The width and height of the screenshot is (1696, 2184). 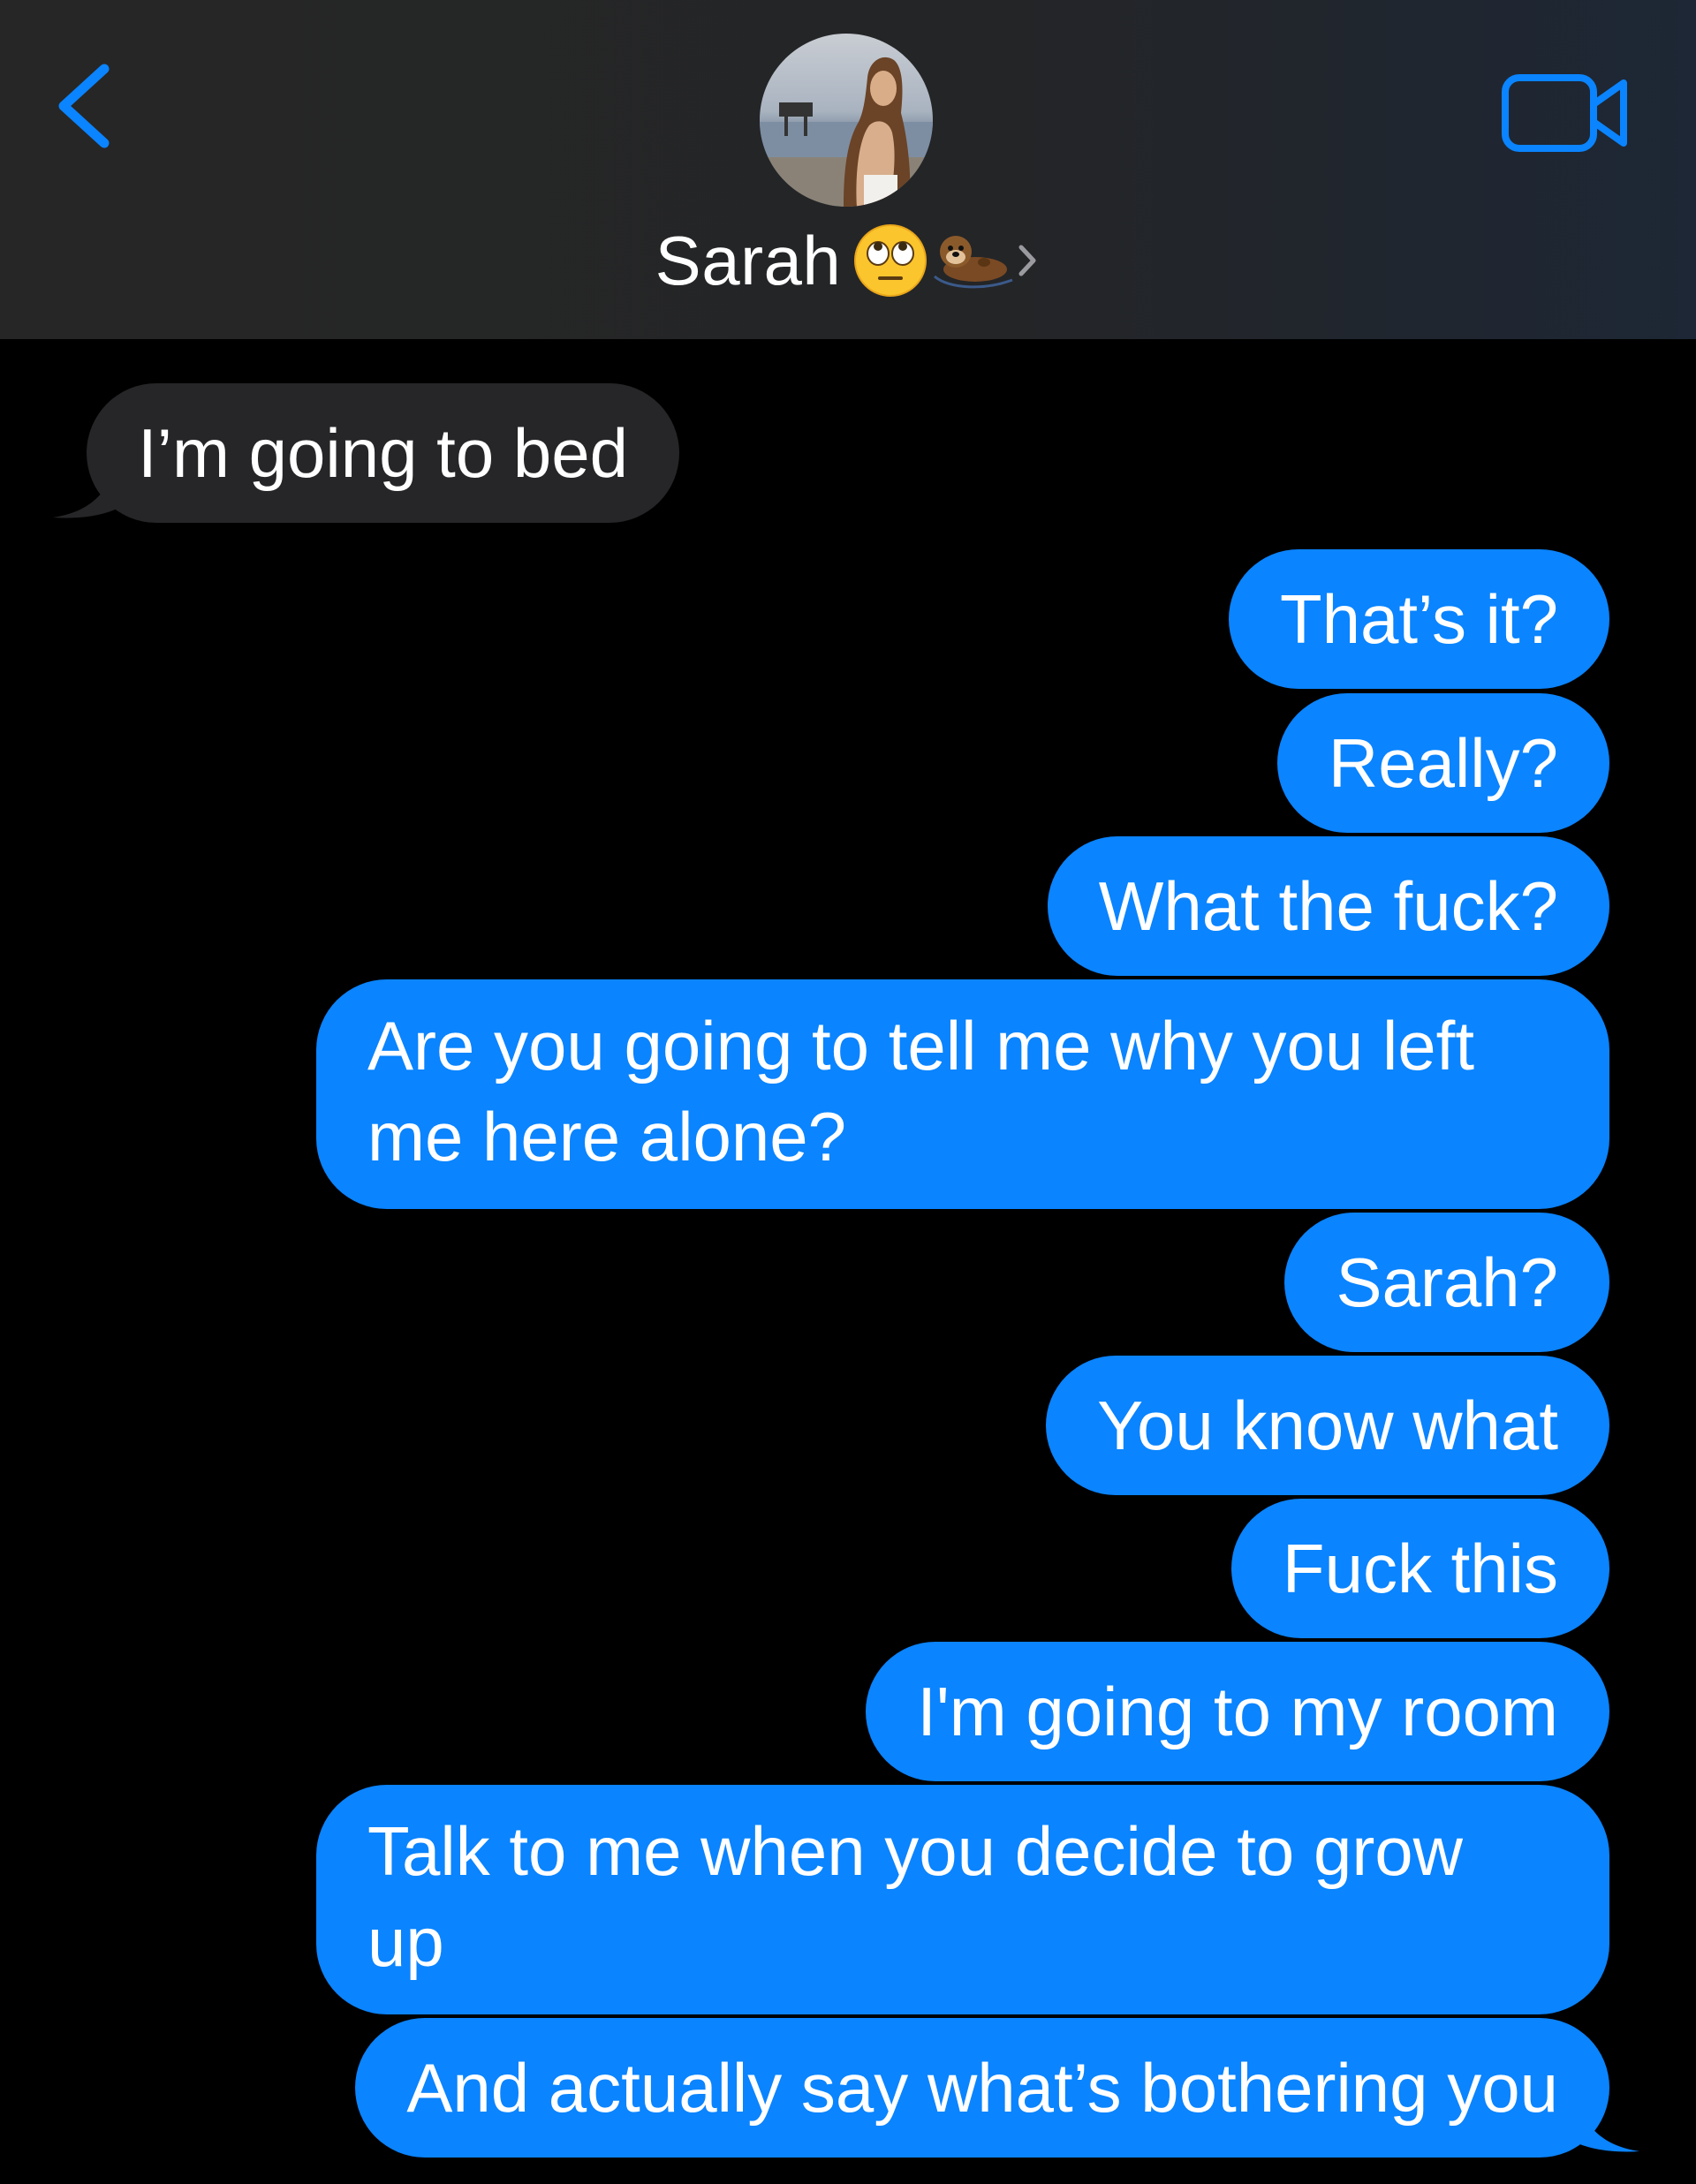 I want to click on message-text: Sarah?, so click(x=1447, y=1282).